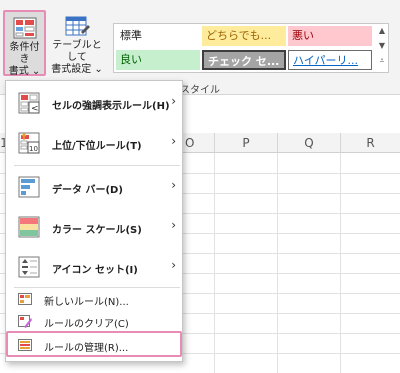  I want to click on style-normal: 標準, so click(158, 36).